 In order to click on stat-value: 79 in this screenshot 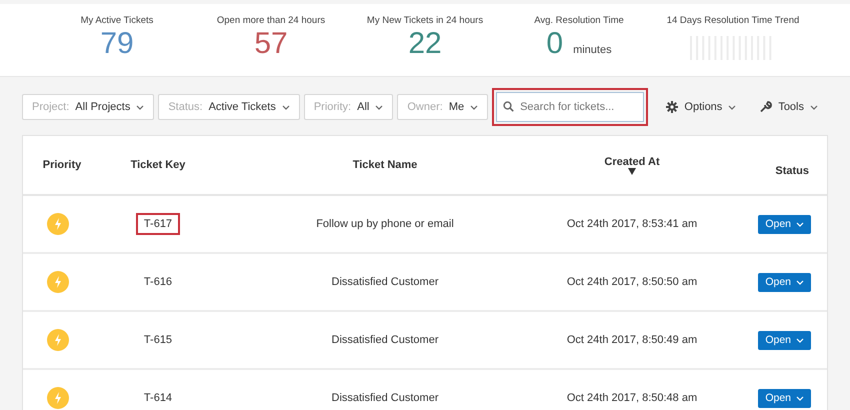, I will do `click(117, 44)`.